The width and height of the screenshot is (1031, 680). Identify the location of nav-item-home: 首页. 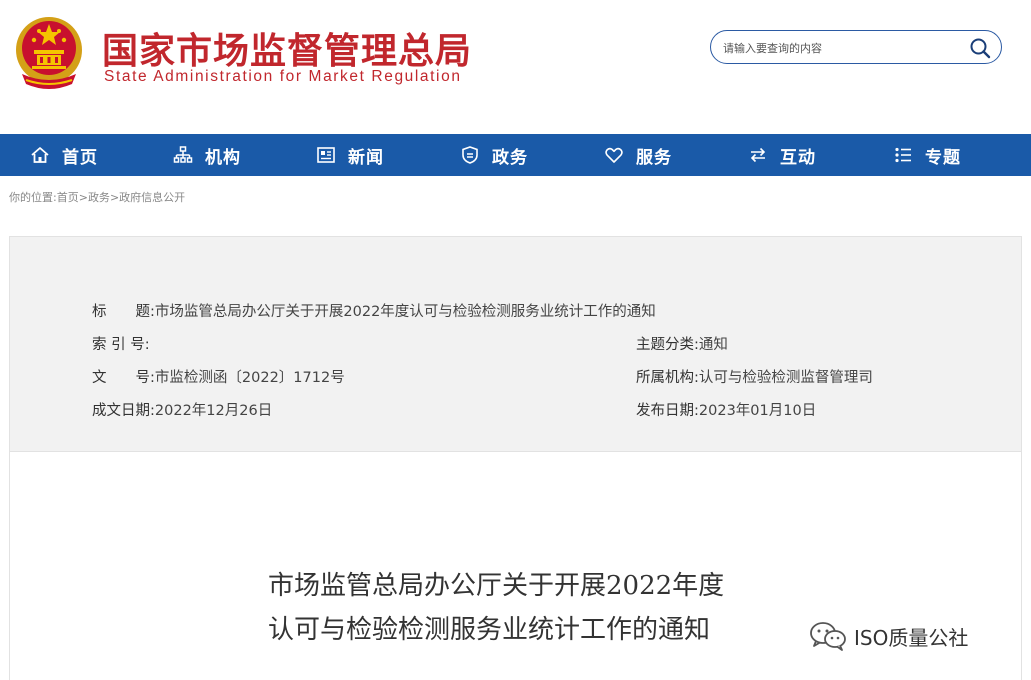
(64, 155).